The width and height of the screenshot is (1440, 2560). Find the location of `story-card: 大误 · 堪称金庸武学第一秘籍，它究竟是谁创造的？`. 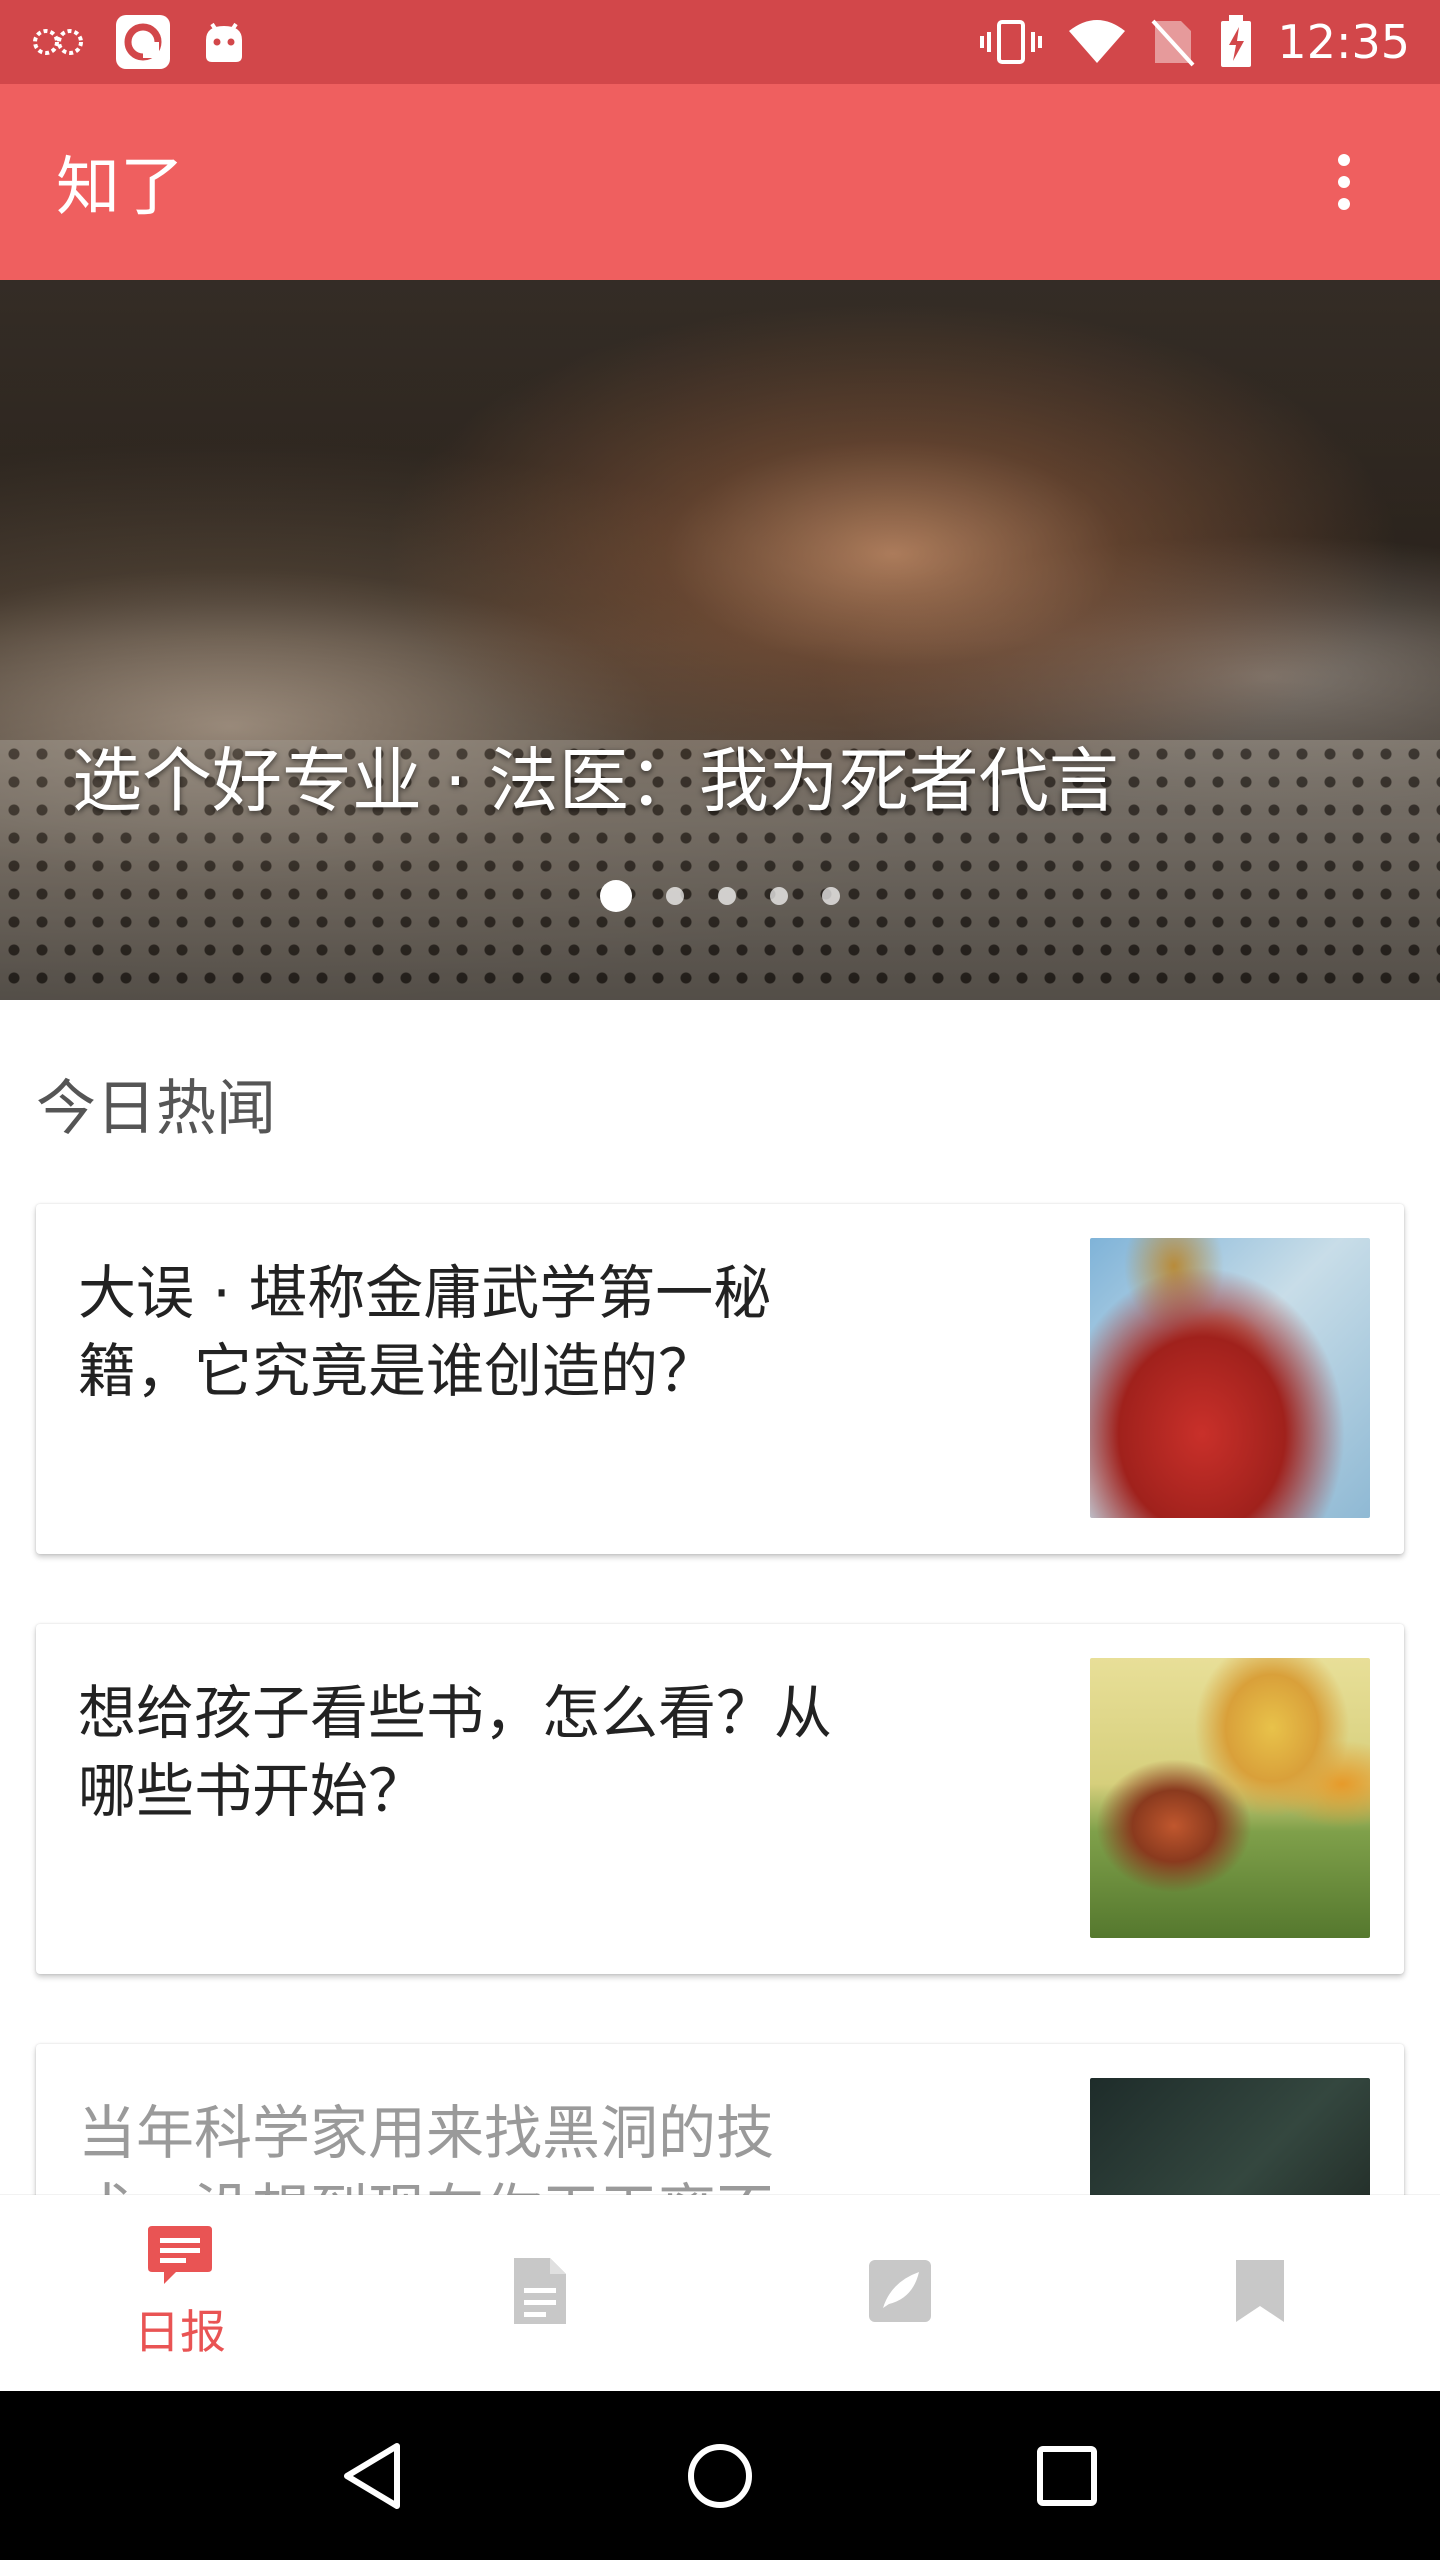

story-card: 大误 · 堪称金庸武学第一秘籍，它究竟是谁创造的？ is located at coordinates (720, 1379).